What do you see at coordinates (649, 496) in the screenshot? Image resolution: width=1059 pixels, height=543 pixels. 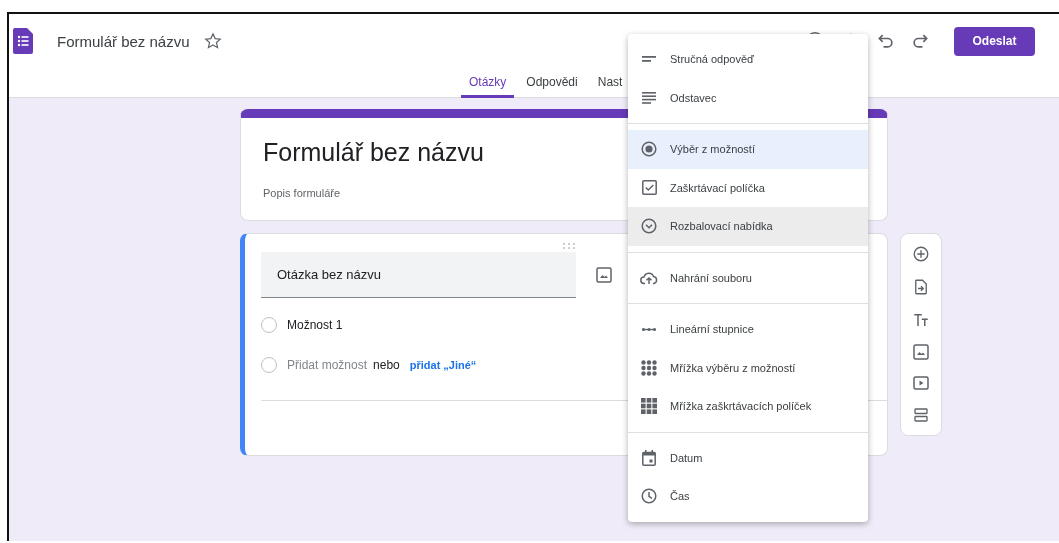 I see `clock-icon` at bounding box center [649, 496].